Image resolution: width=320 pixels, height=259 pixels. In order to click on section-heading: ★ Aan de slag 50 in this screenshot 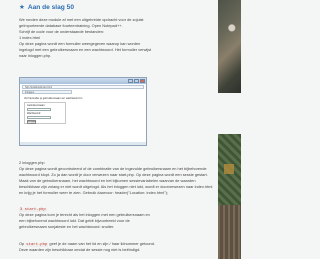, I will do `click(46, 8)`.